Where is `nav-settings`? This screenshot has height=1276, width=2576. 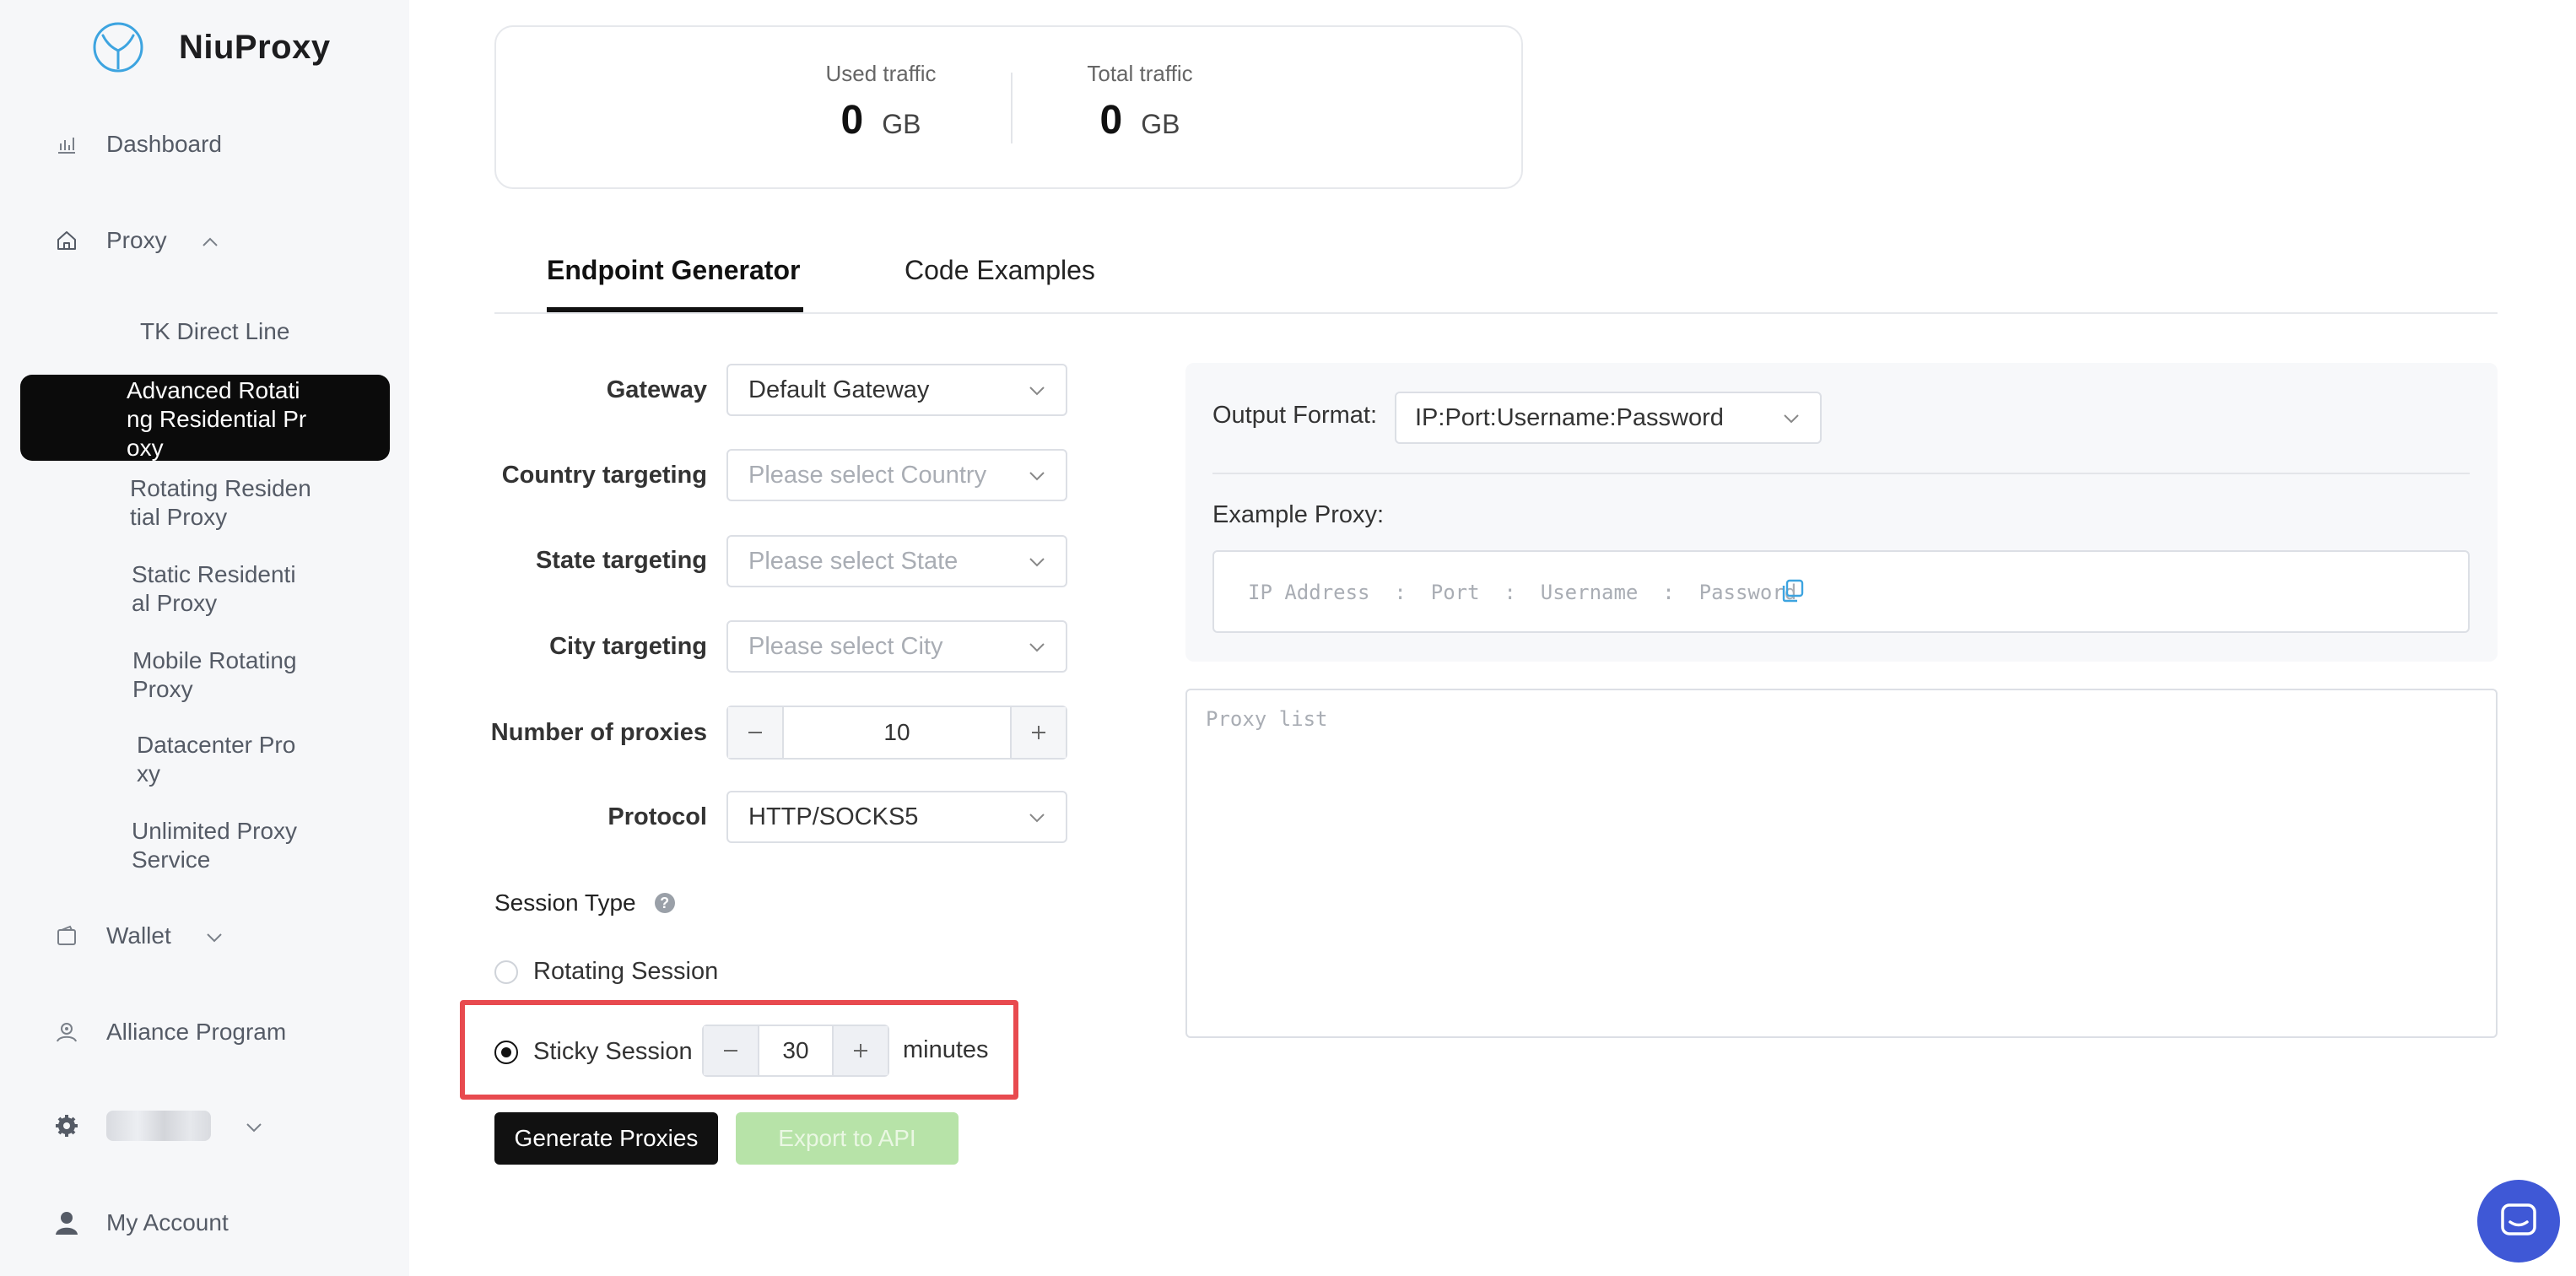
nav-settings is located at coordinates (157, 1126).